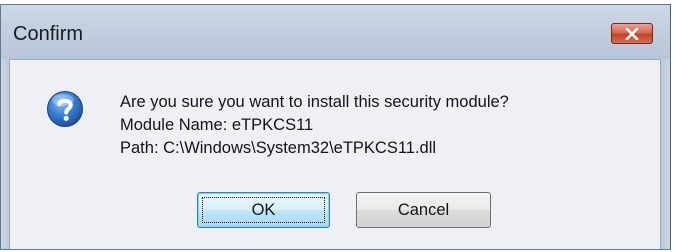  I want to click on window-frame-right, so click(665, 154).